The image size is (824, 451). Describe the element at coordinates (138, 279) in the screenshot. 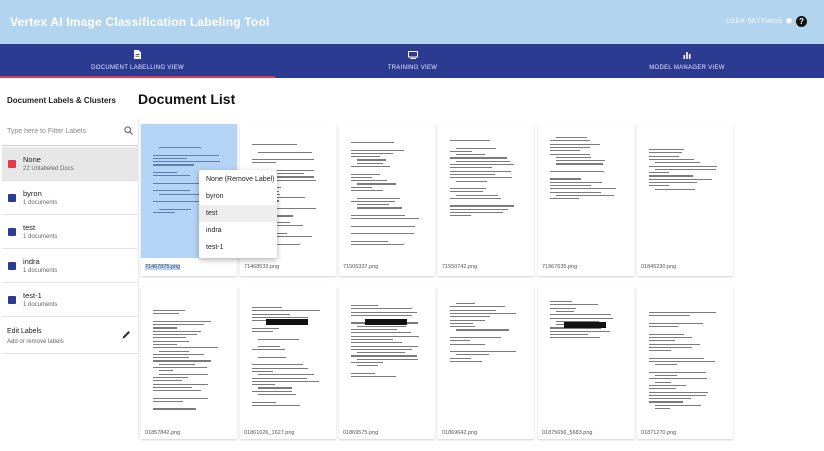

I see `sidebar-divider` at that location.